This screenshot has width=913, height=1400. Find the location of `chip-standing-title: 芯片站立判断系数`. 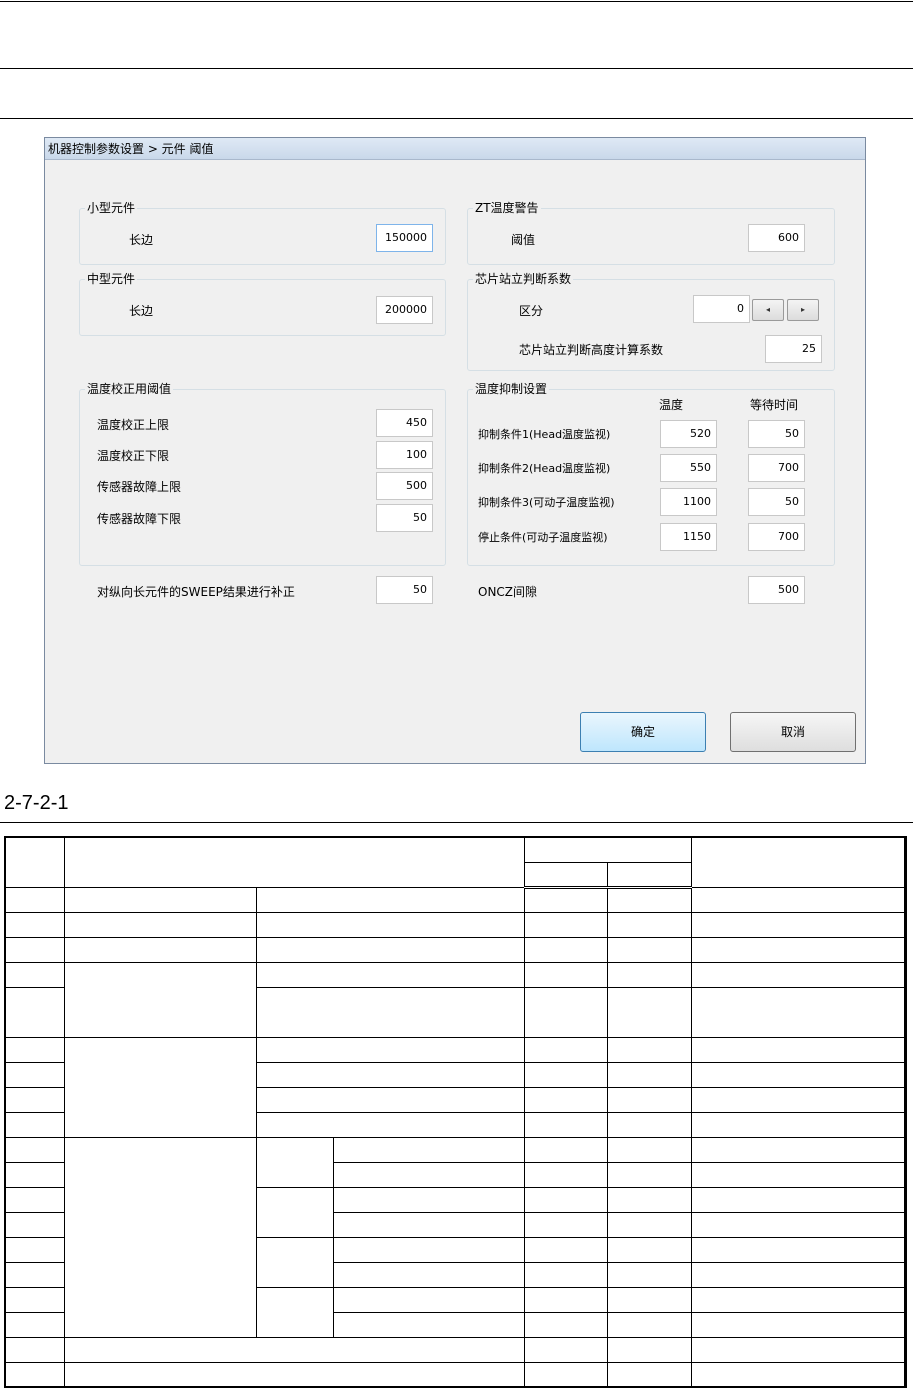

chip-standing-title: 芯片站立判断系数 is located at coordinates (523, 279).